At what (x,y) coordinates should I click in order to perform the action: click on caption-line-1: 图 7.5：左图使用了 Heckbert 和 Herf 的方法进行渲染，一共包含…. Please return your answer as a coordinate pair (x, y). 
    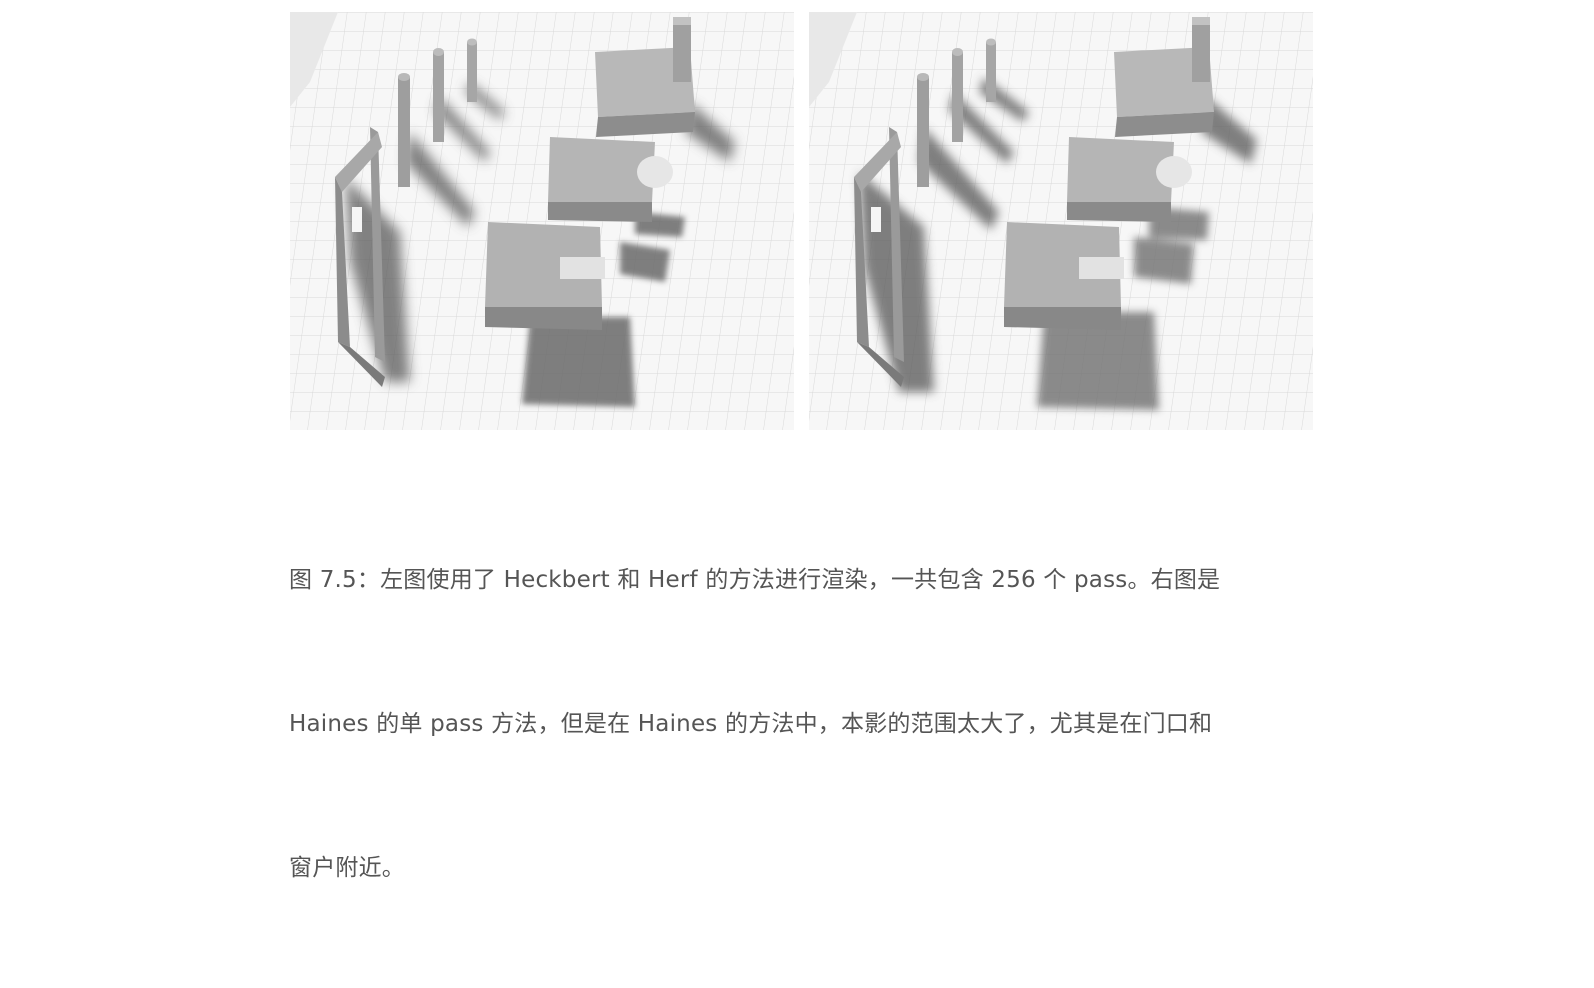
    Looking at the image, I should click on (755, 580).